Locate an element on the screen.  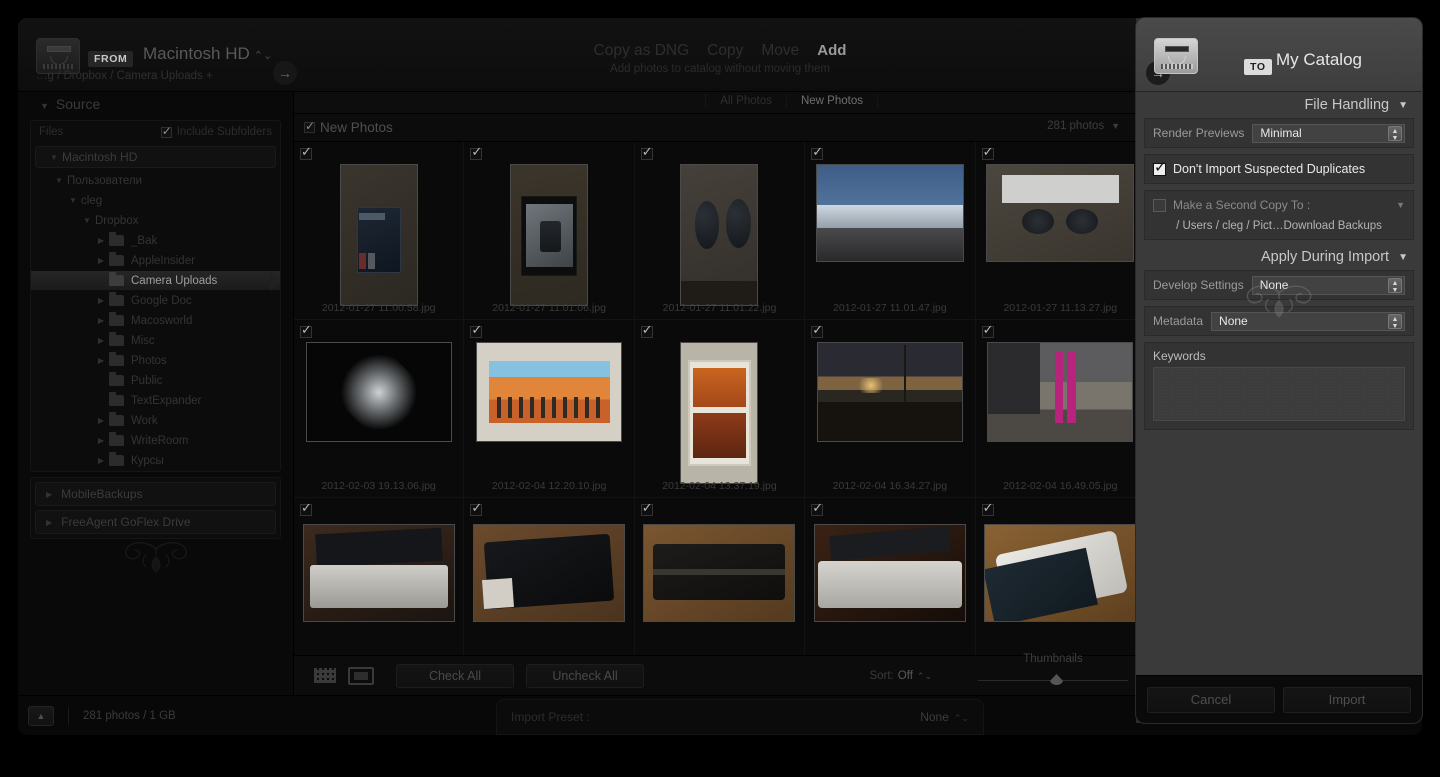
thumbnail-cell: 2012-02-04 16.34.27.jpg is located at coordinates (890, 409).